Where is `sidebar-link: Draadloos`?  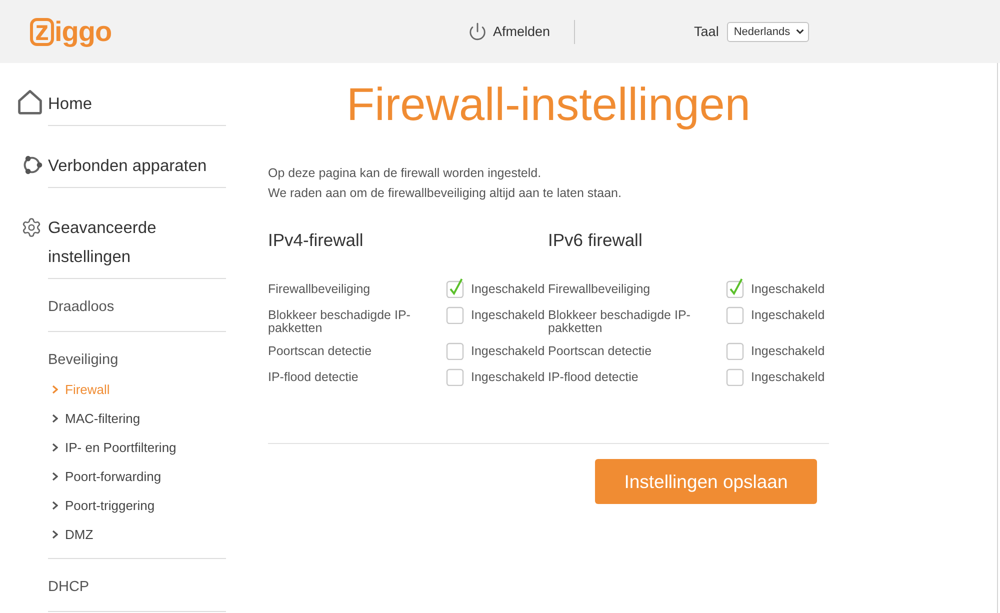 sidebar-link: Draadloos is located at coordinates (81, 307).